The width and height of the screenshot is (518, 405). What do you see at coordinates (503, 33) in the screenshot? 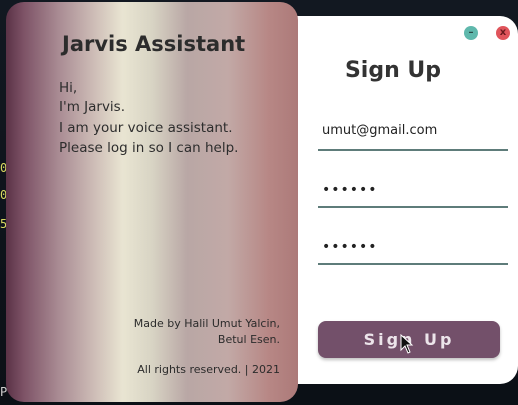
I see `close-button: x` at bounding box center [503, 33].